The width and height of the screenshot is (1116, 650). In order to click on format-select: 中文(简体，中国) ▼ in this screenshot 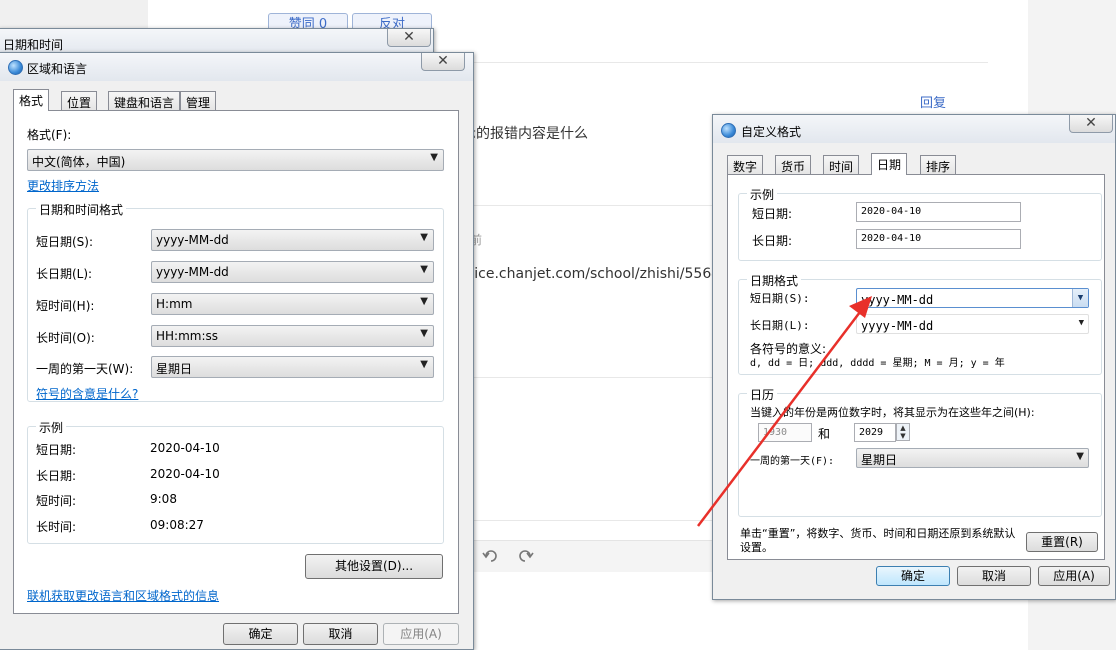, I will do `click(235, 160)`.